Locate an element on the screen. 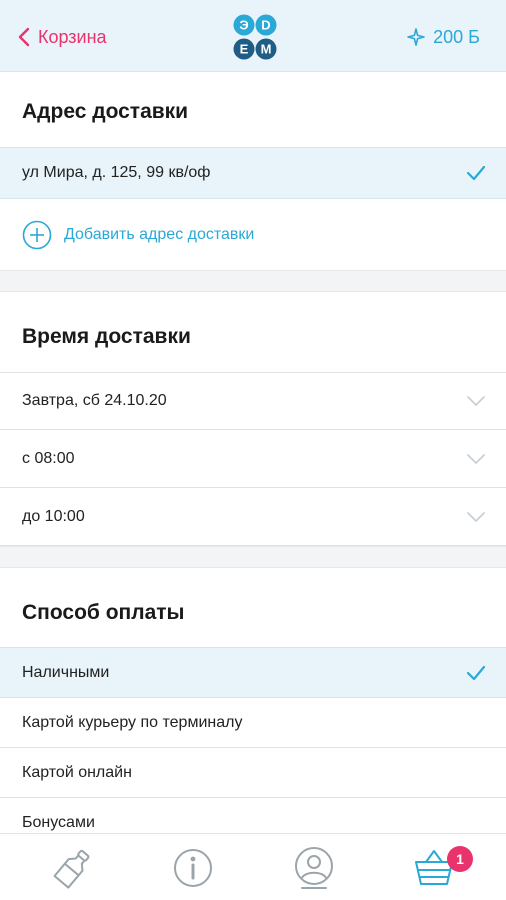 The height and width of the screenshot is (900, 506). payment-option-card-online: Картой онлайн is located at coordinates (253, 773).